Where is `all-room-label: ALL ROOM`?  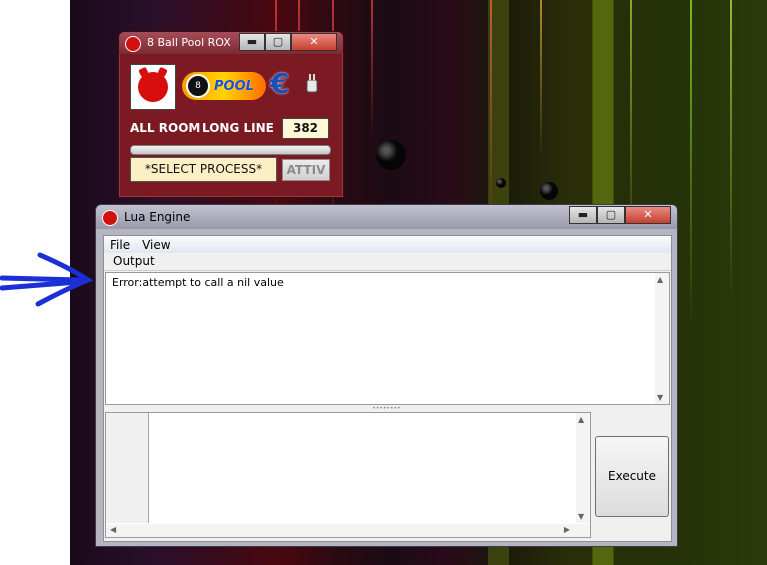
all-room-label: ALL ROOM is located at coordinates (165, 128).